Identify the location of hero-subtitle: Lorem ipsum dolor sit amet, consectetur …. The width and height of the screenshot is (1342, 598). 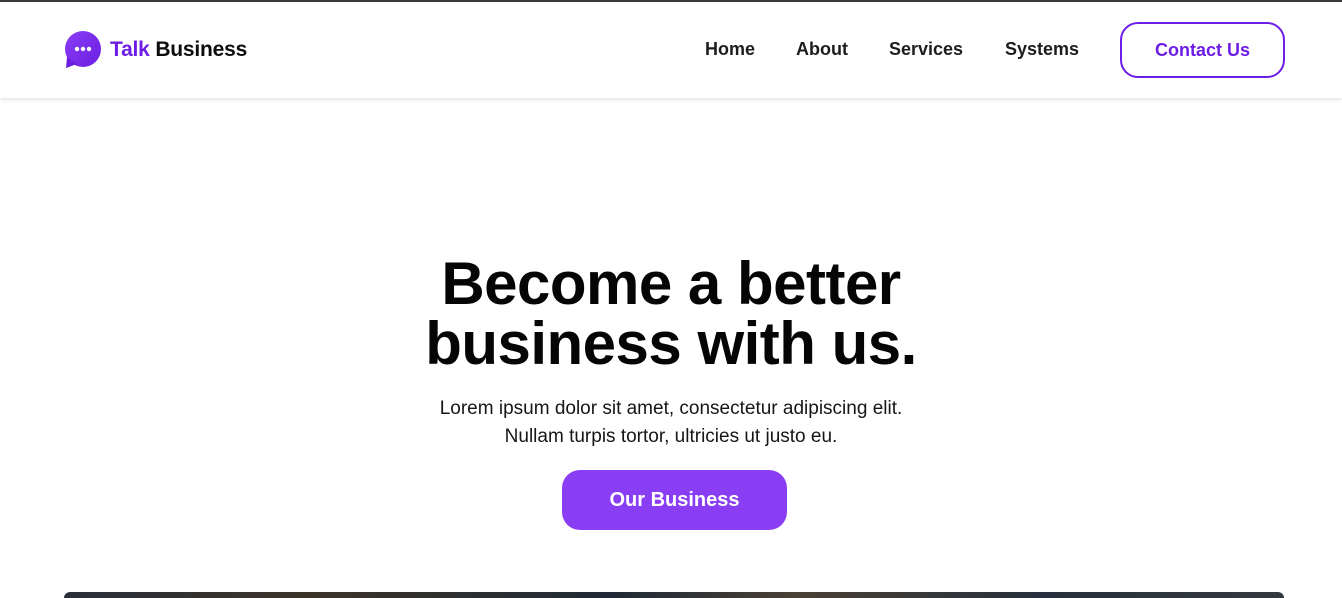
(671, 423).